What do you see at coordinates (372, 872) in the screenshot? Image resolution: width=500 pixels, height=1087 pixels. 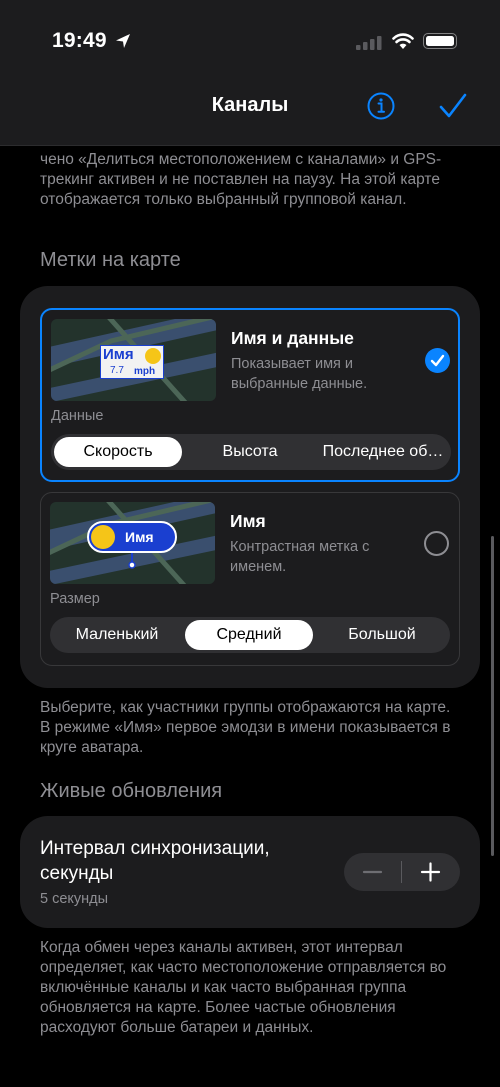 I see `minus-icon` at bounding box center [372, 872].